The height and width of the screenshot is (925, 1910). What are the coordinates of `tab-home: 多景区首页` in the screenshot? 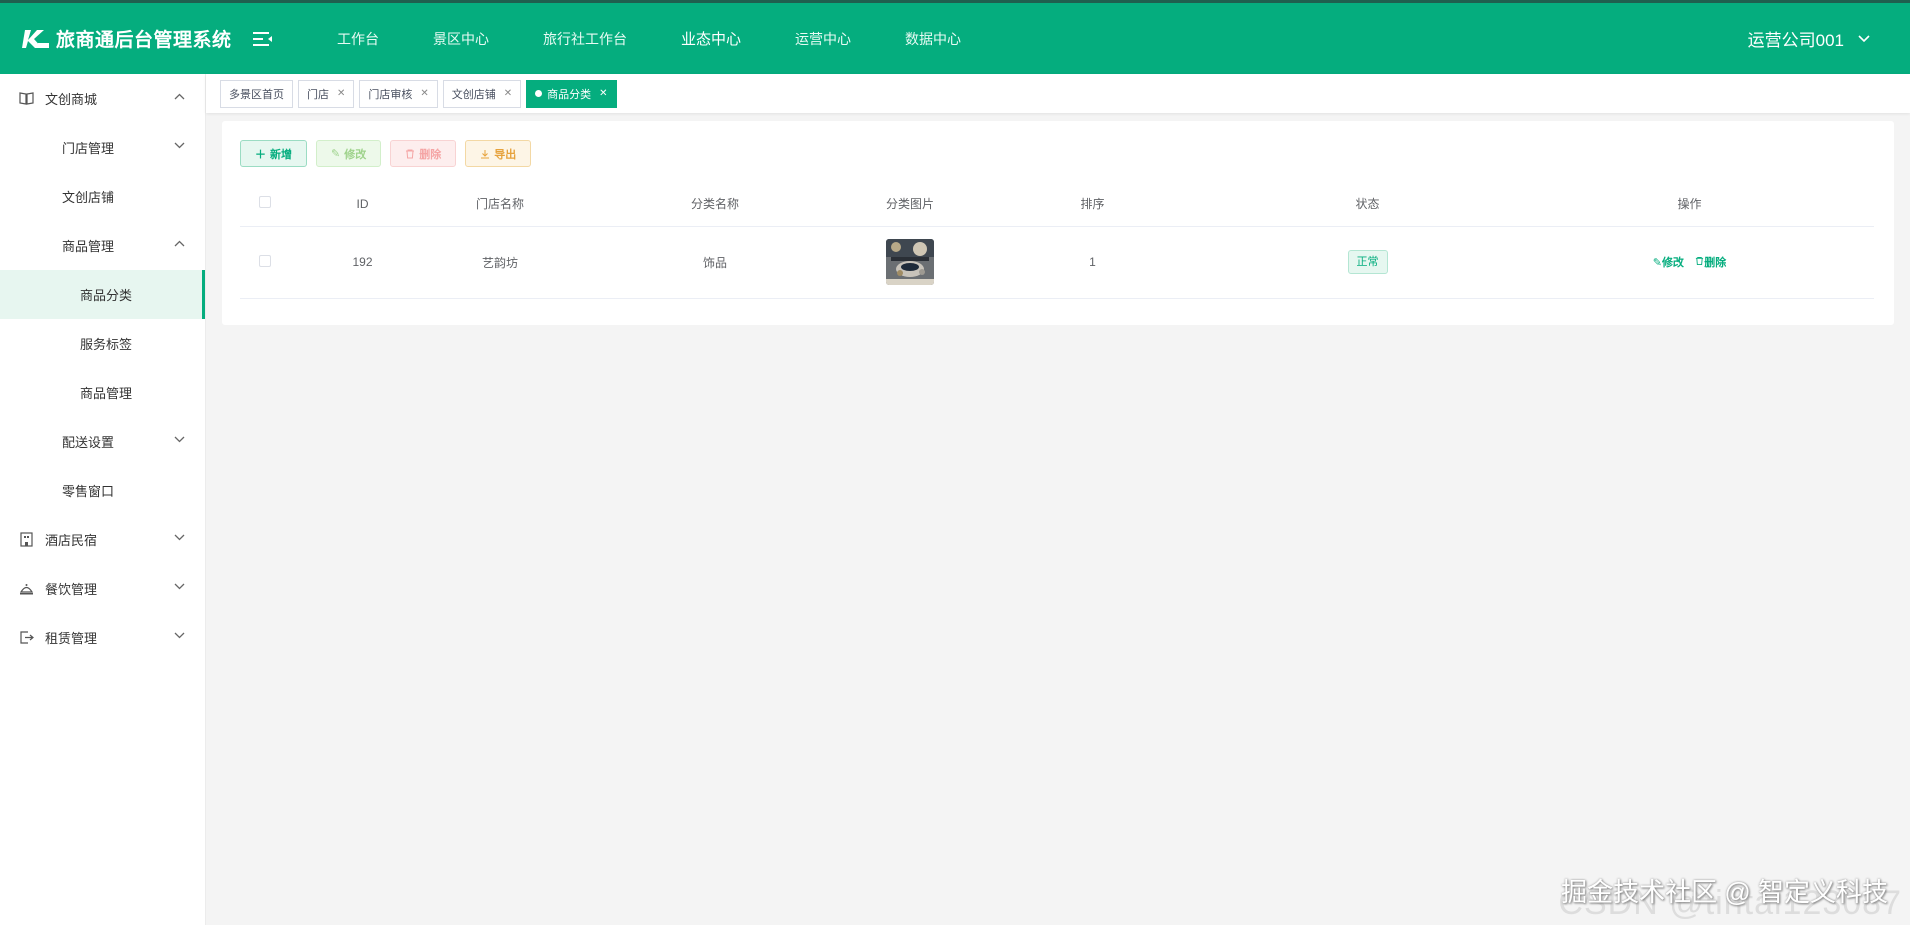 It's located at (256, 93).